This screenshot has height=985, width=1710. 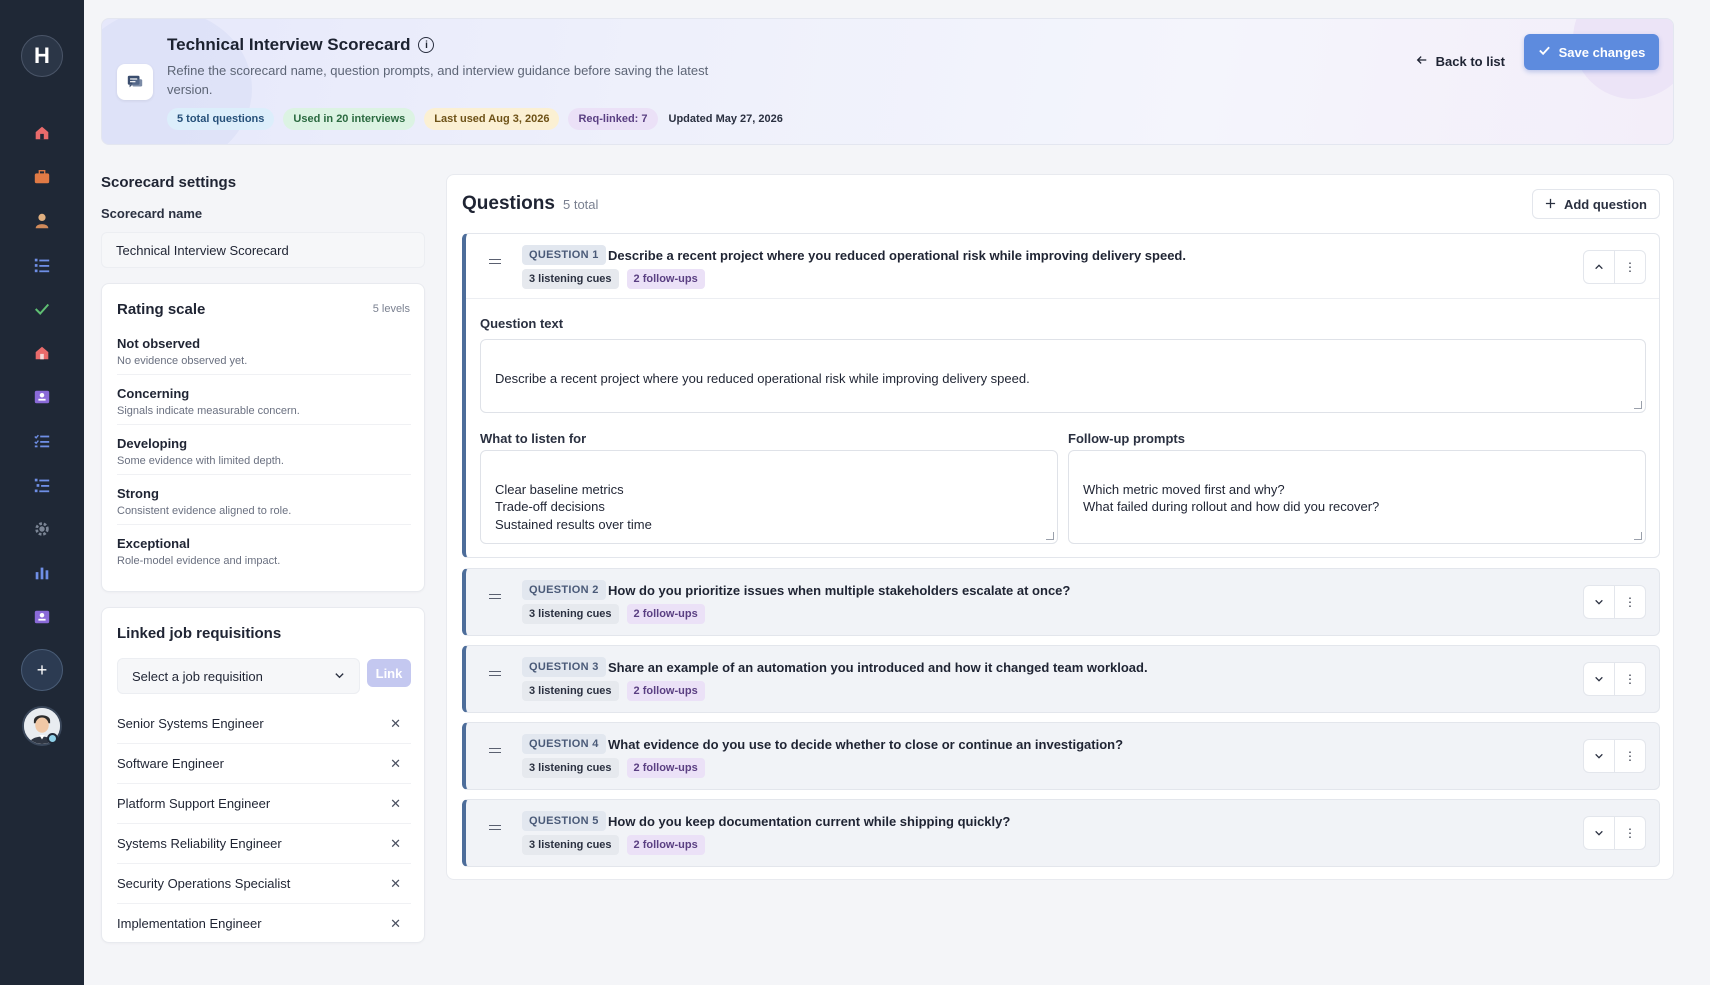 What do you see at coordinates (42, 397) in the screenshot?
I see `id-card-icon` at bounding box center [42, 397].